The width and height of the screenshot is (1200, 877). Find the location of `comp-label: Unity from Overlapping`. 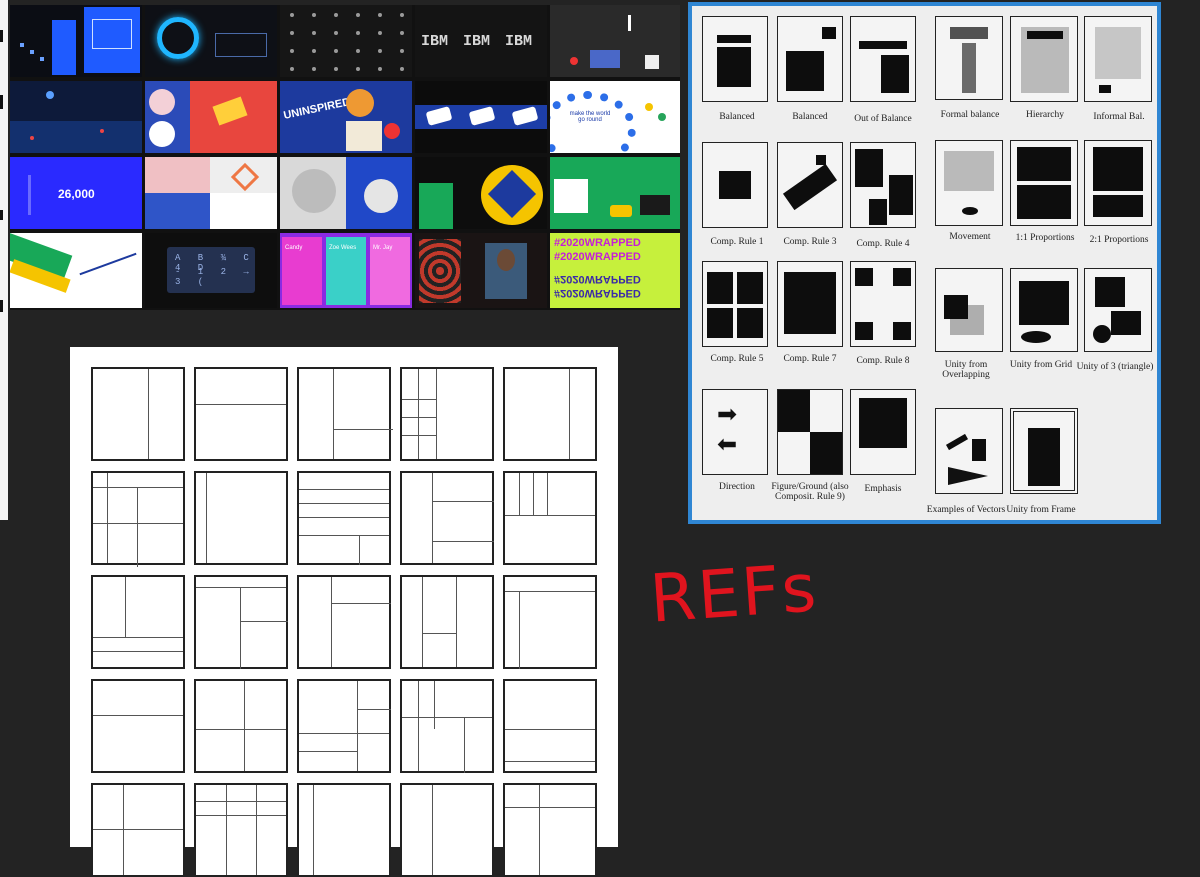

comp-label: Unity from Overlapping is located at coordinates (966, 370).